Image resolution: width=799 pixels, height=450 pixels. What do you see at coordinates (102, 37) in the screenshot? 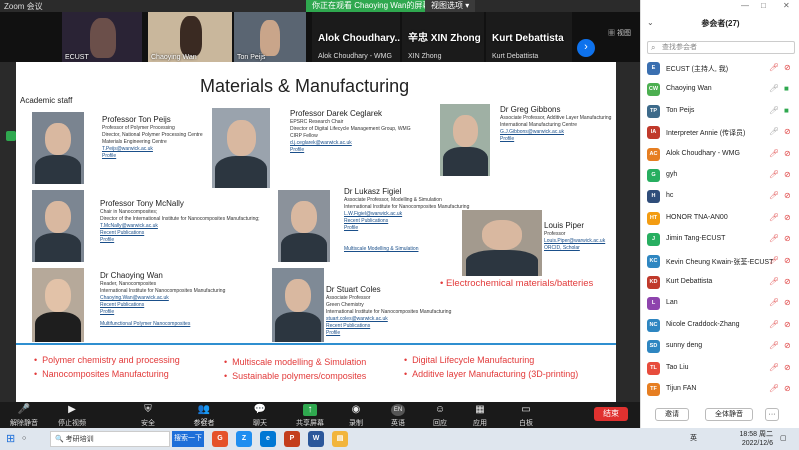
I see `video-tile-ecust: ECUST` at bounding box center [102, 37].